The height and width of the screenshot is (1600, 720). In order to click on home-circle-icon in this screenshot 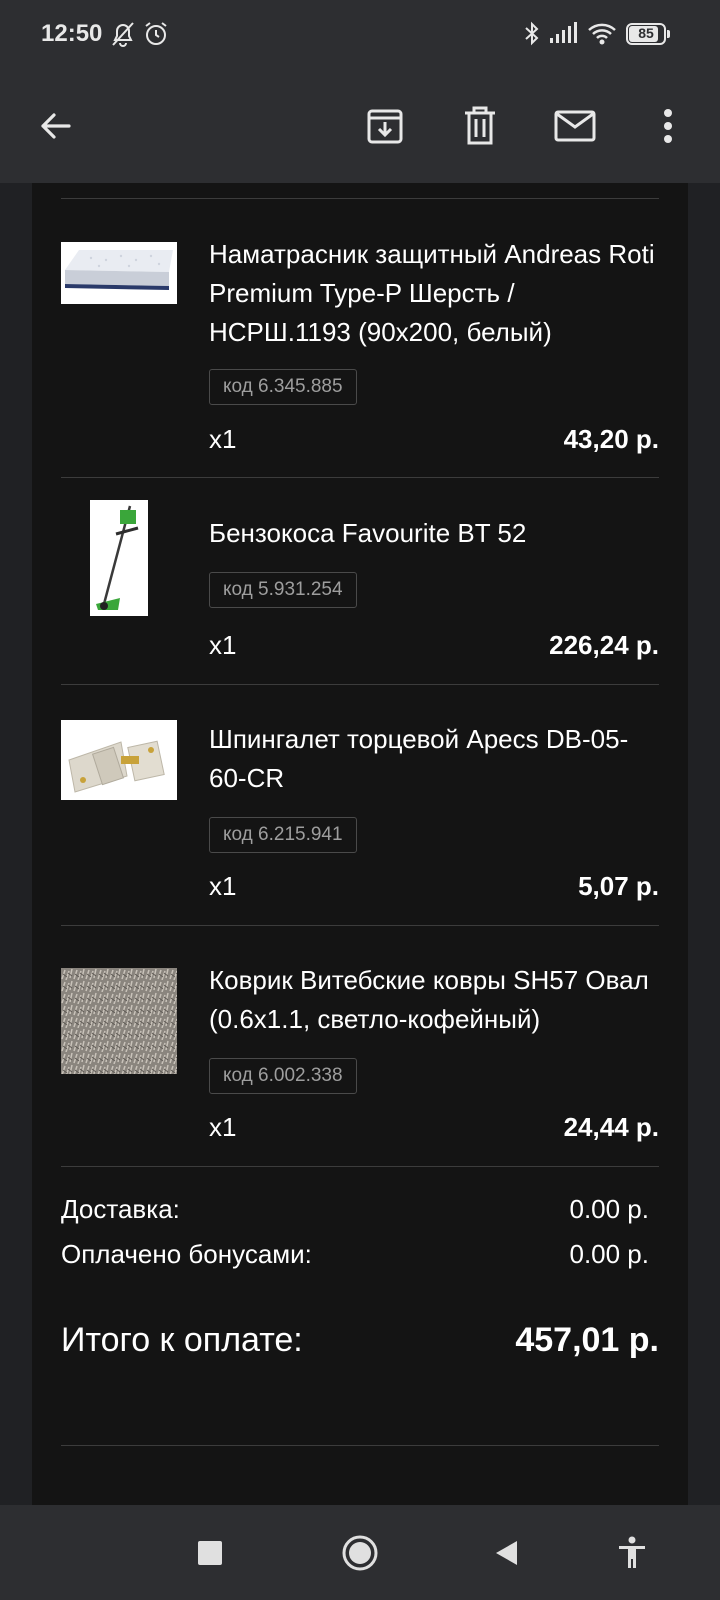, I will do `click(360, 1553)`.